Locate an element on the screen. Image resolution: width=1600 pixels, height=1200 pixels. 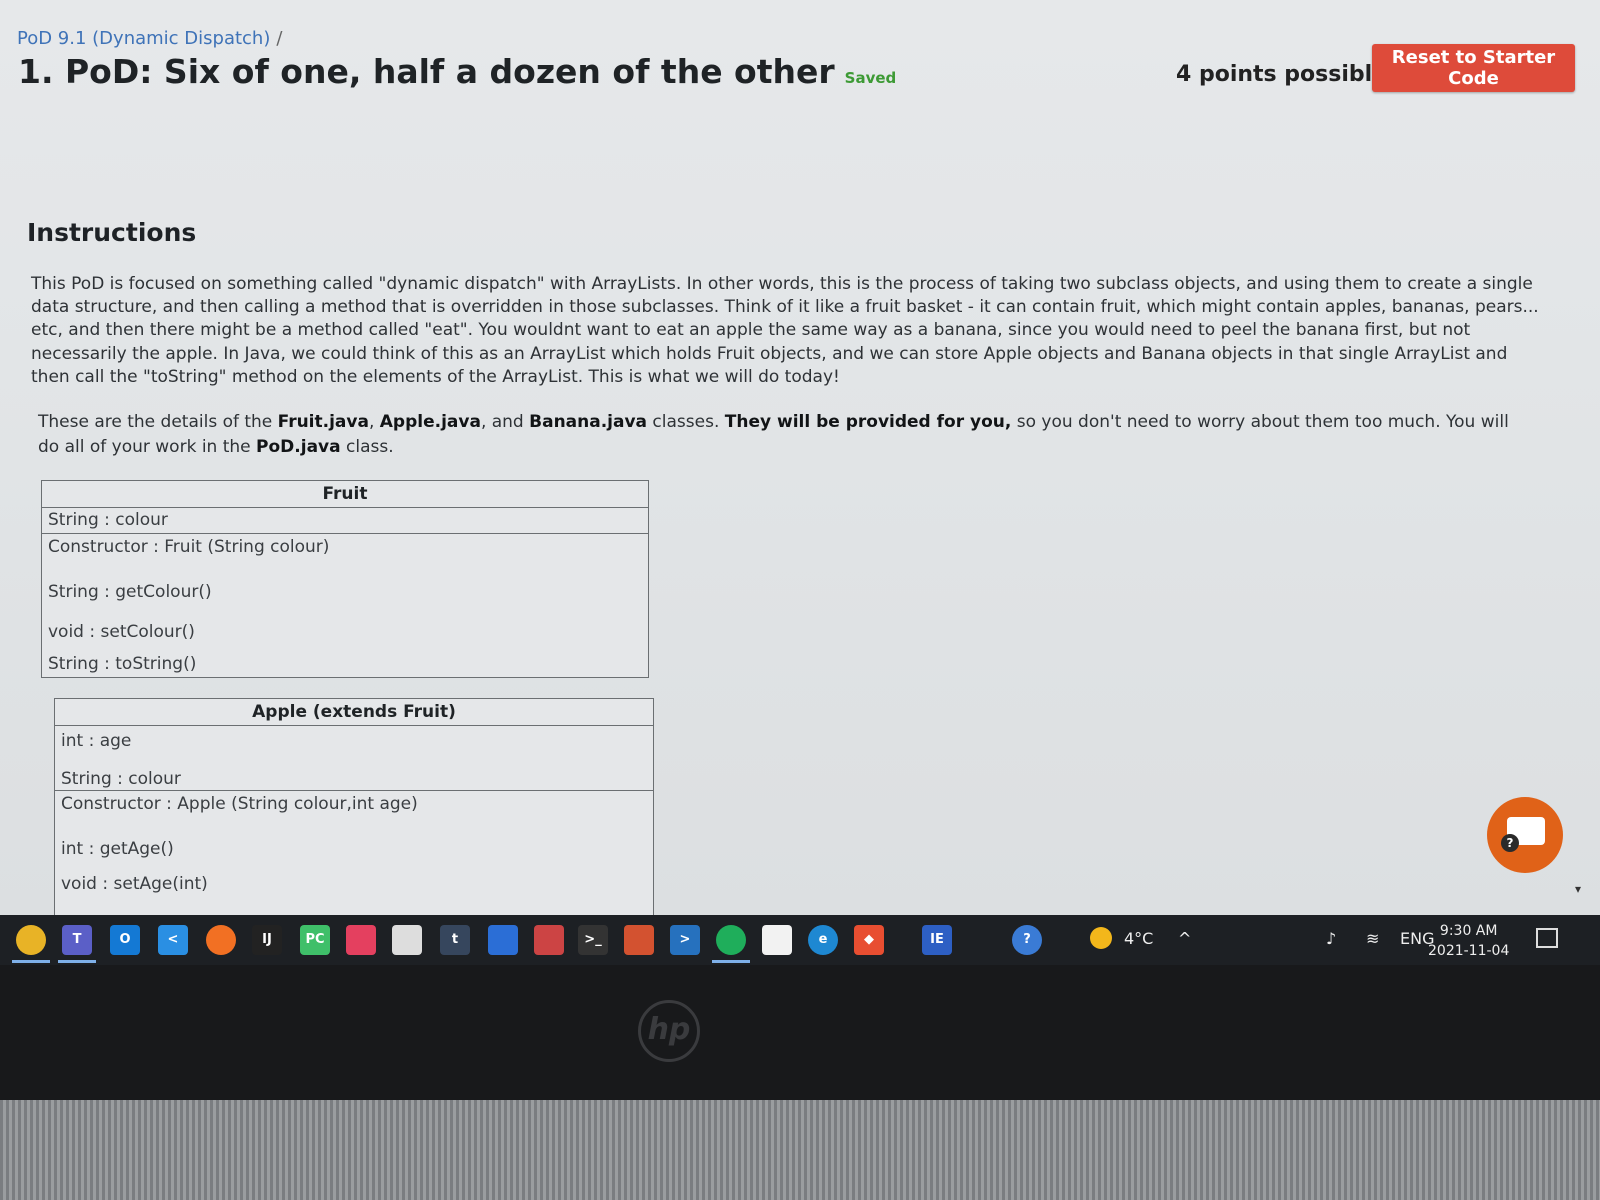
tray-chevron-icon: ^ is located at coordinates (1184, 938).